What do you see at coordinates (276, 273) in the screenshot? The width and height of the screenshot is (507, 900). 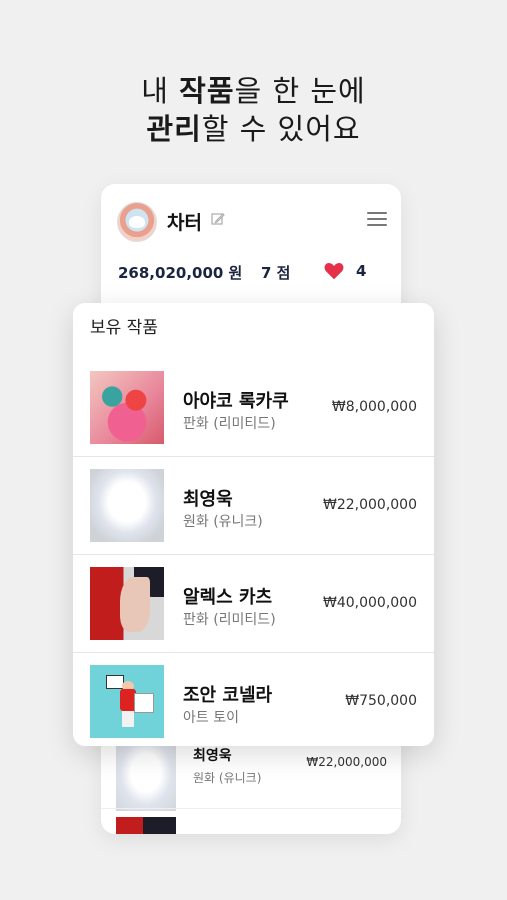 I see `artwork-count: 7 점` at bounding box center [276, 273].